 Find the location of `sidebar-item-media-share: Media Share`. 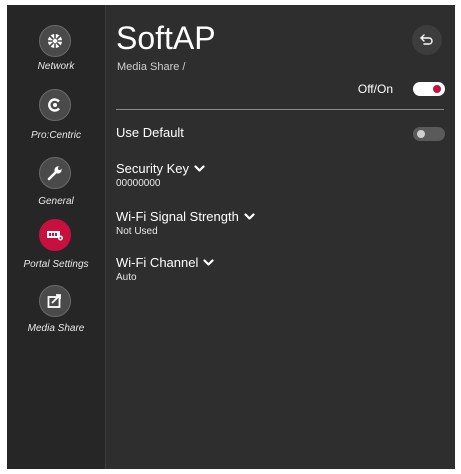

sidebar-item-media-share: Media Share is located at coordinates (56, 314).